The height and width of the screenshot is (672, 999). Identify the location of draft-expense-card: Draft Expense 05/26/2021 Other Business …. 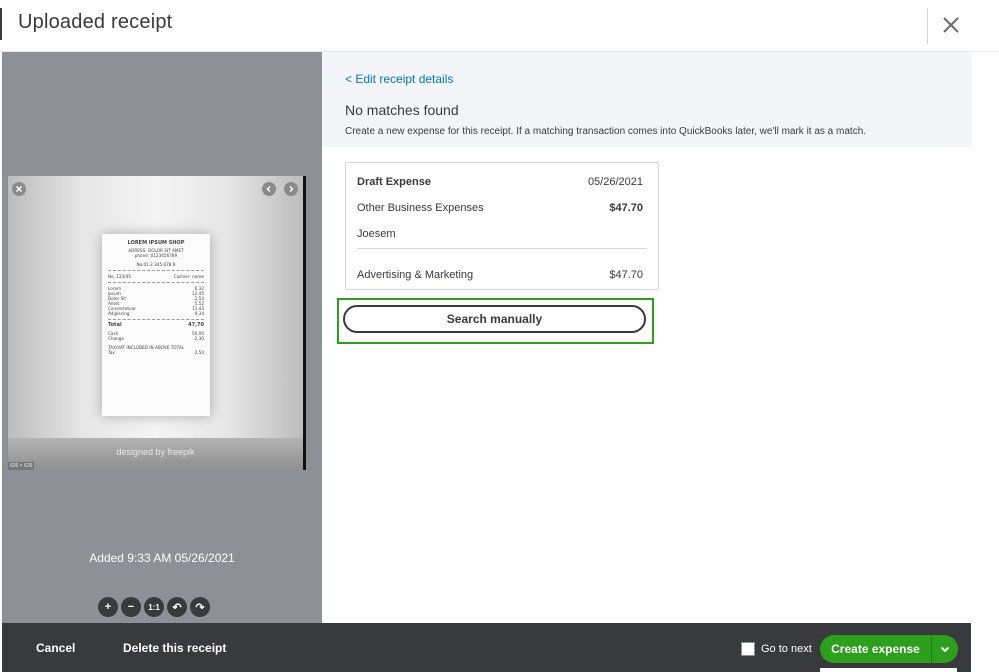
(502, 226).